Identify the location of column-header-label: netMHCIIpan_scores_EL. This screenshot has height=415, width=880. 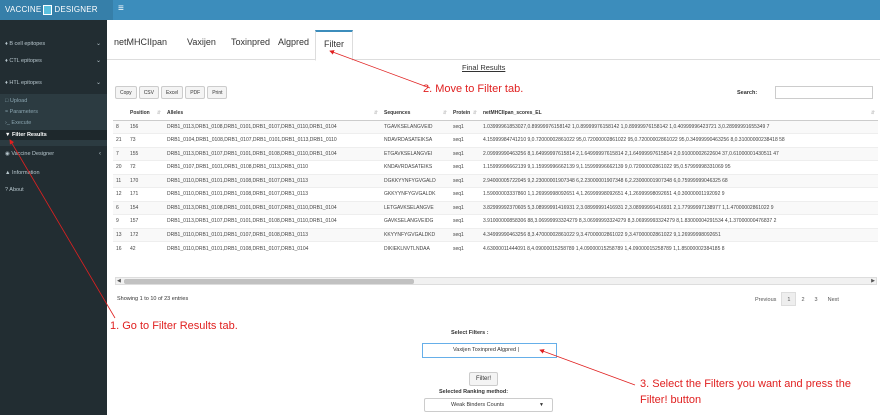
(512, 112).